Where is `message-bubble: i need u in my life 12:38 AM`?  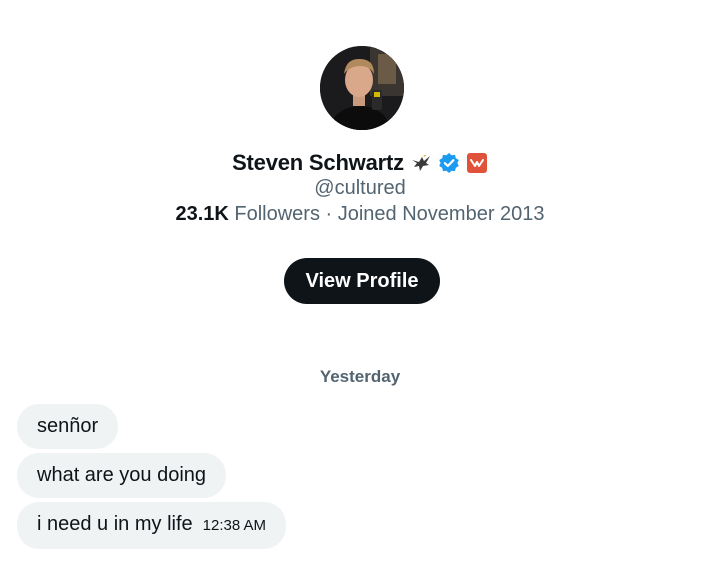 message-bubble: i need u in my life 12:38 AM is located at coordinates (152, 525).